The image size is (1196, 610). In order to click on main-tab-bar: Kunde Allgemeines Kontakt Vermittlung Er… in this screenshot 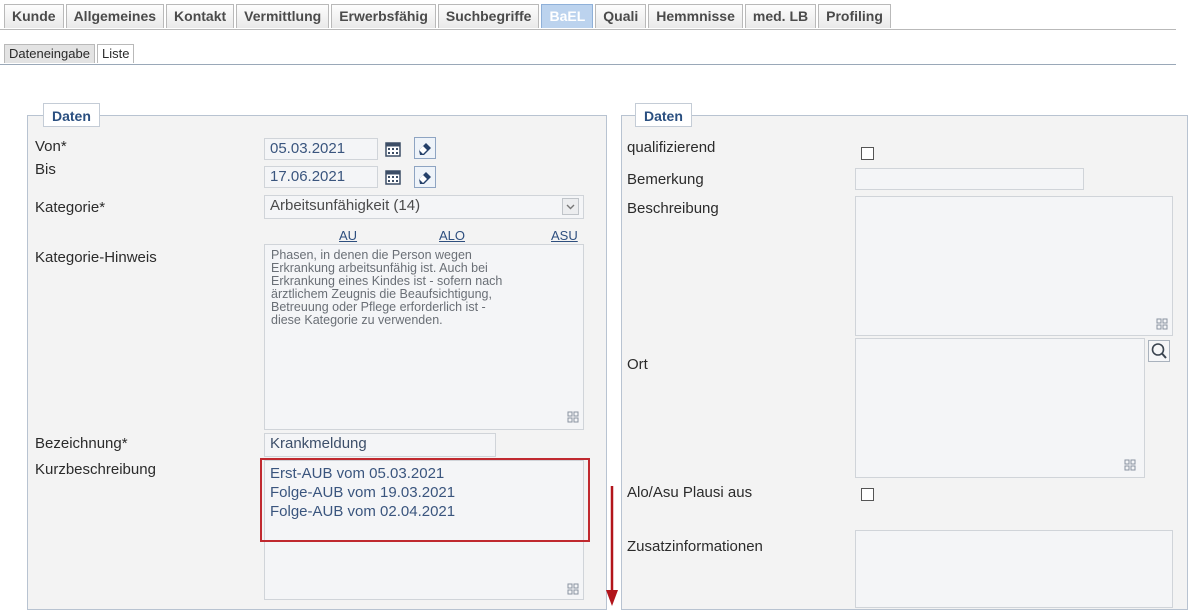, I will do `click(448, 17)`.